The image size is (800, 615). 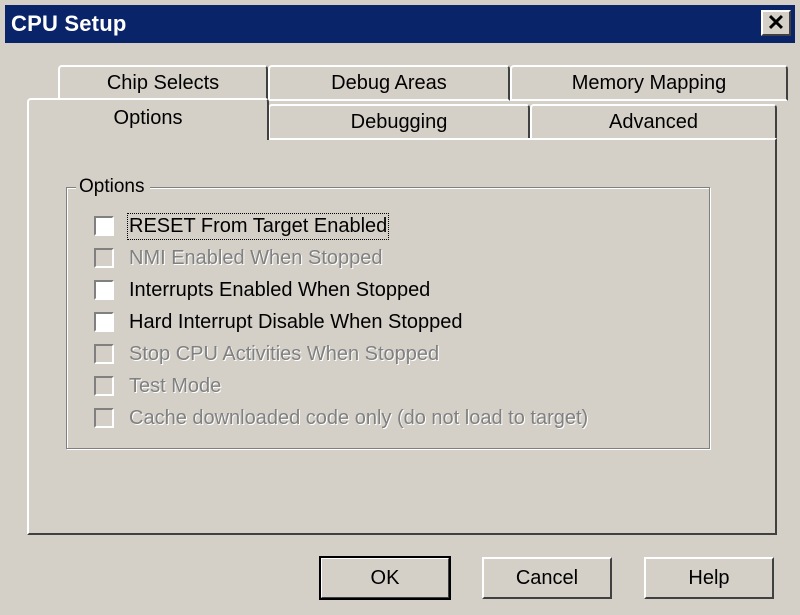 I want to click on title-bar: CPU Setup ✕, so click(x=400, y=24).